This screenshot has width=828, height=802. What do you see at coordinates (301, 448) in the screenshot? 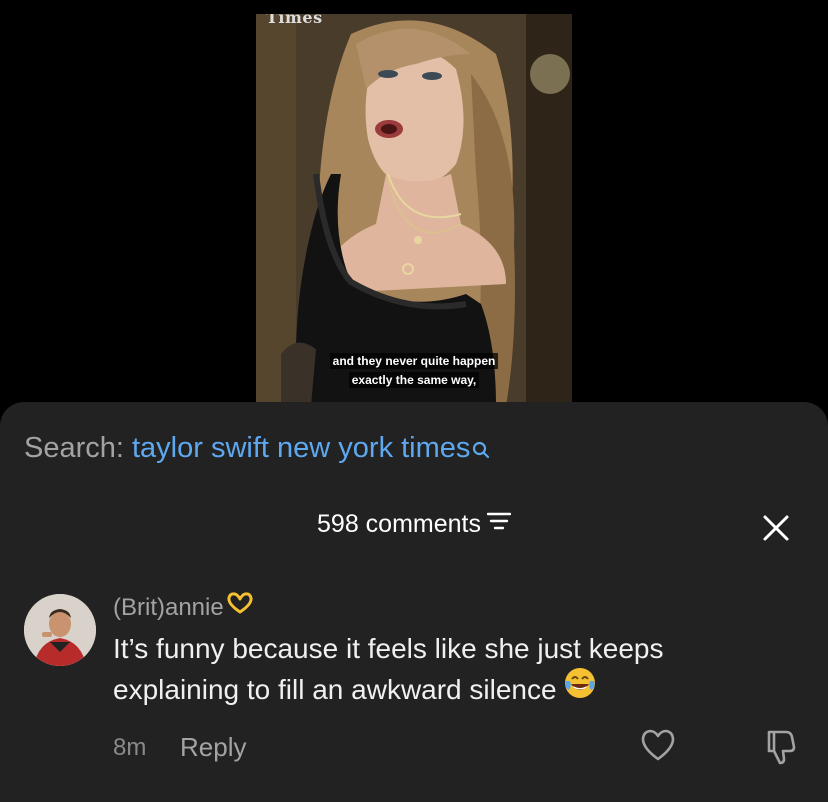
I see `search-query-text: taylor swift new york times` at bounding box center [301, 448].